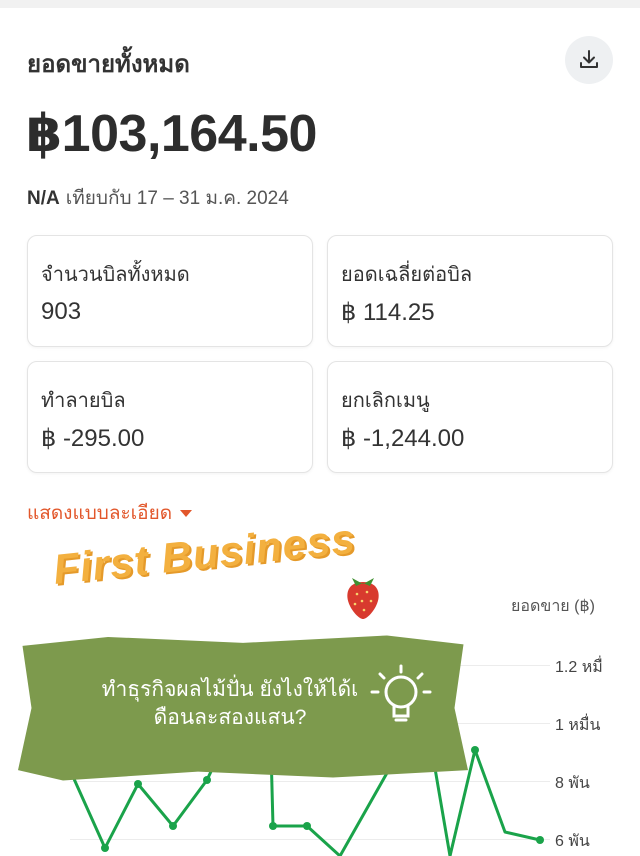 The height and width of the screenshot is (856, 640). I want to click on change-value: N/A, so click(43, 198).